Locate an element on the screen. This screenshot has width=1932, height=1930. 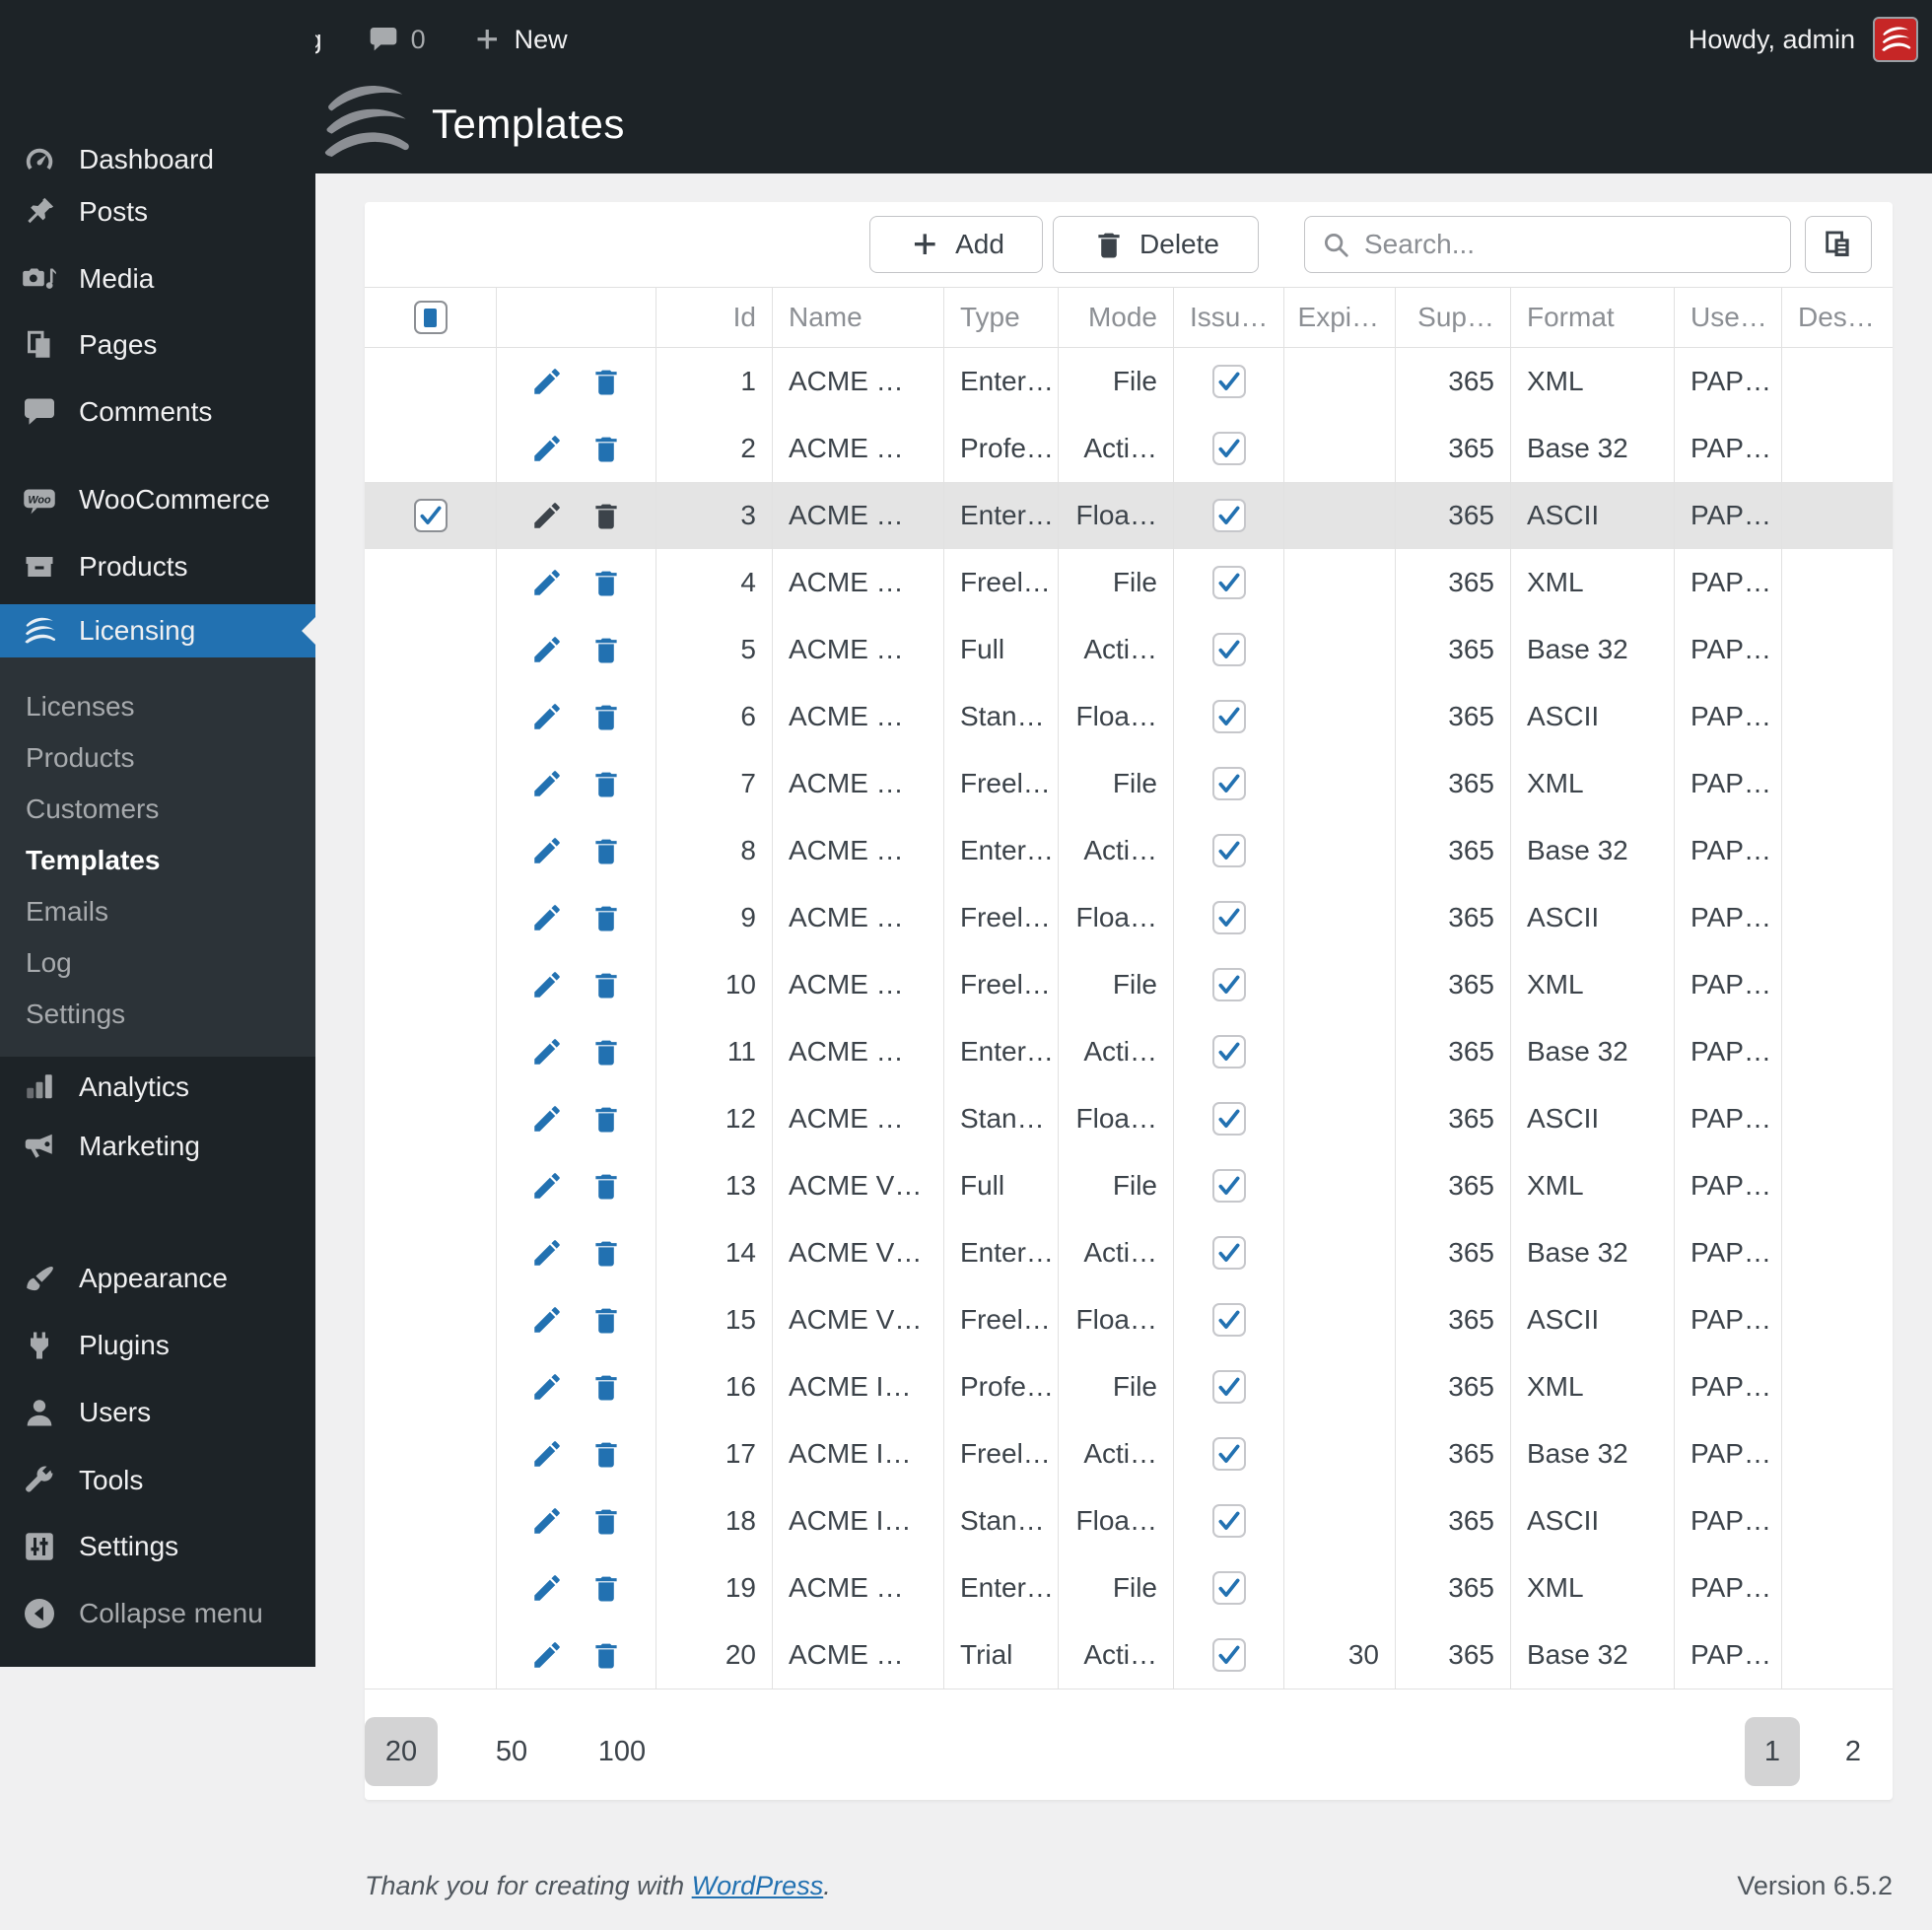
page-number-2: 2 is located at coordinates (1854, 1751).